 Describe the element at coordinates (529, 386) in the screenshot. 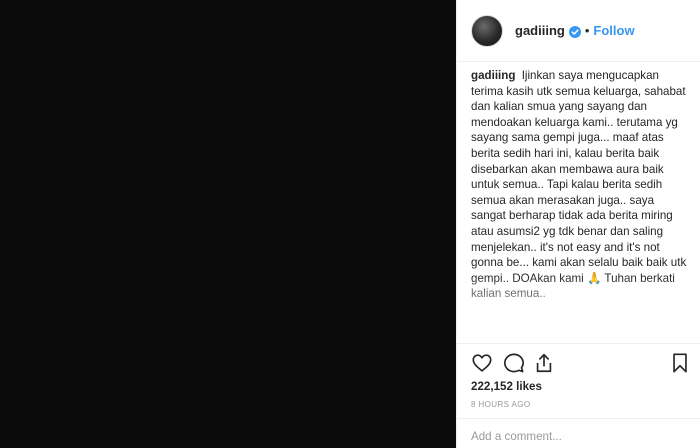

I see `likes-label: likes` at that location.